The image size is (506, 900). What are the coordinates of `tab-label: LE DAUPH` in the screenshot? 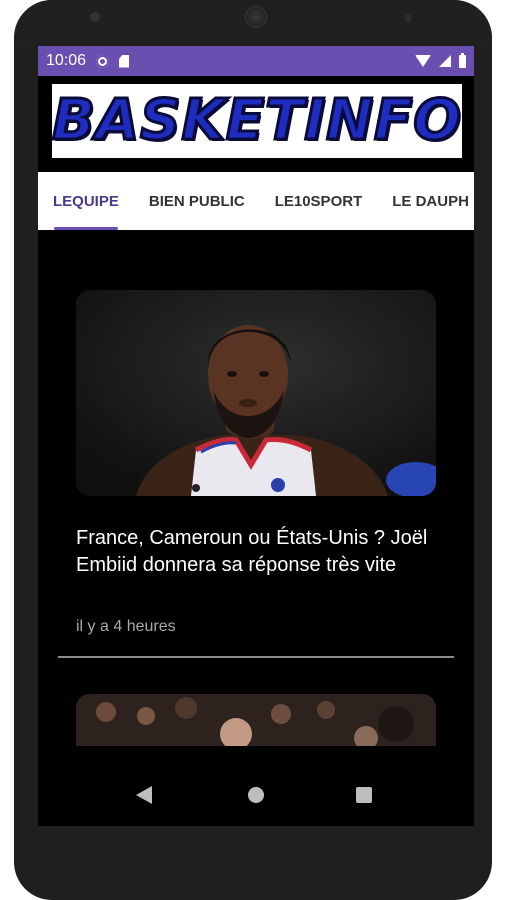 It's located at (430, 201).